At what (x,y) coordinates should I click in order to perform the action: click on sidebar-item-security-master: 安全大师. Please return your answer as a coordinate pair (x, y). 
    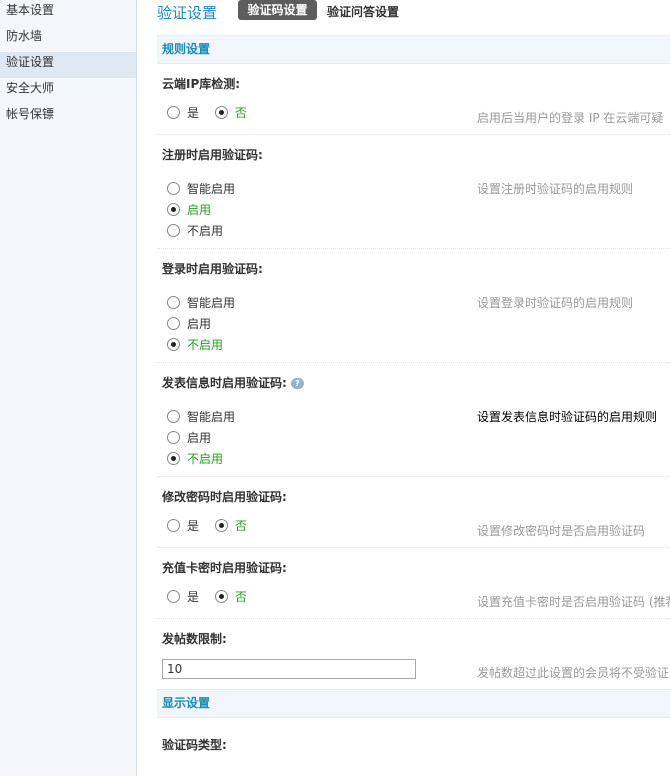
    Looking at the image, I should click on (68, 91).